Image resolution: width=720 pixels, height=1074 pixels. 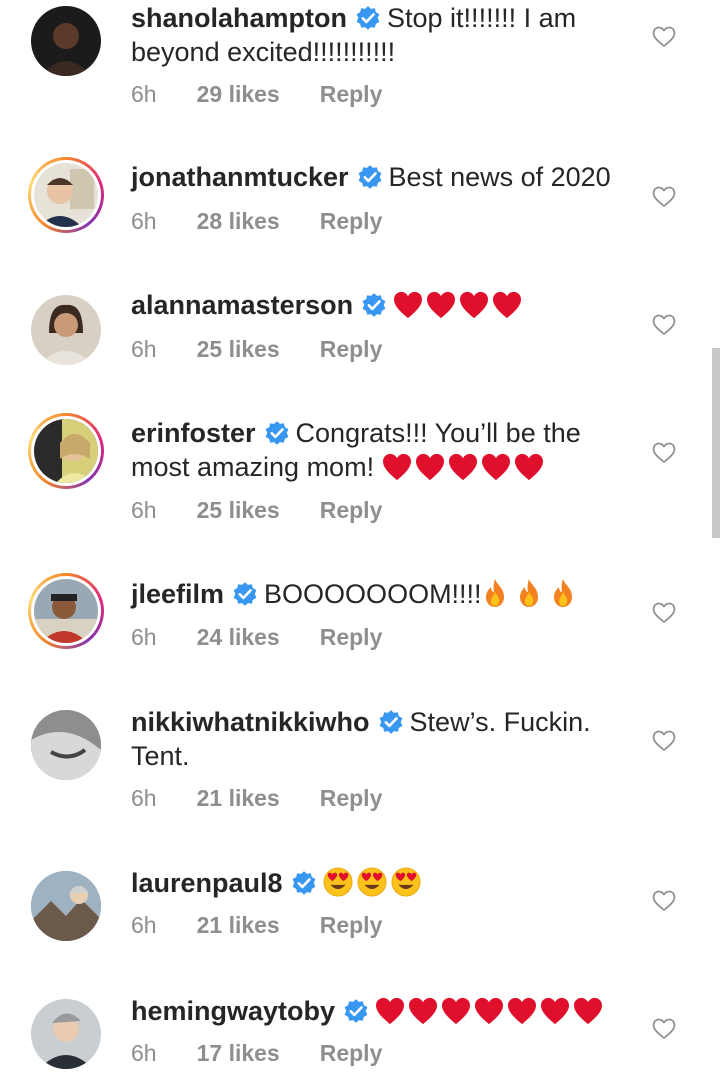 I want to click on comment-meta: 6h 25 likes Reply, so click(x=276, y=510).